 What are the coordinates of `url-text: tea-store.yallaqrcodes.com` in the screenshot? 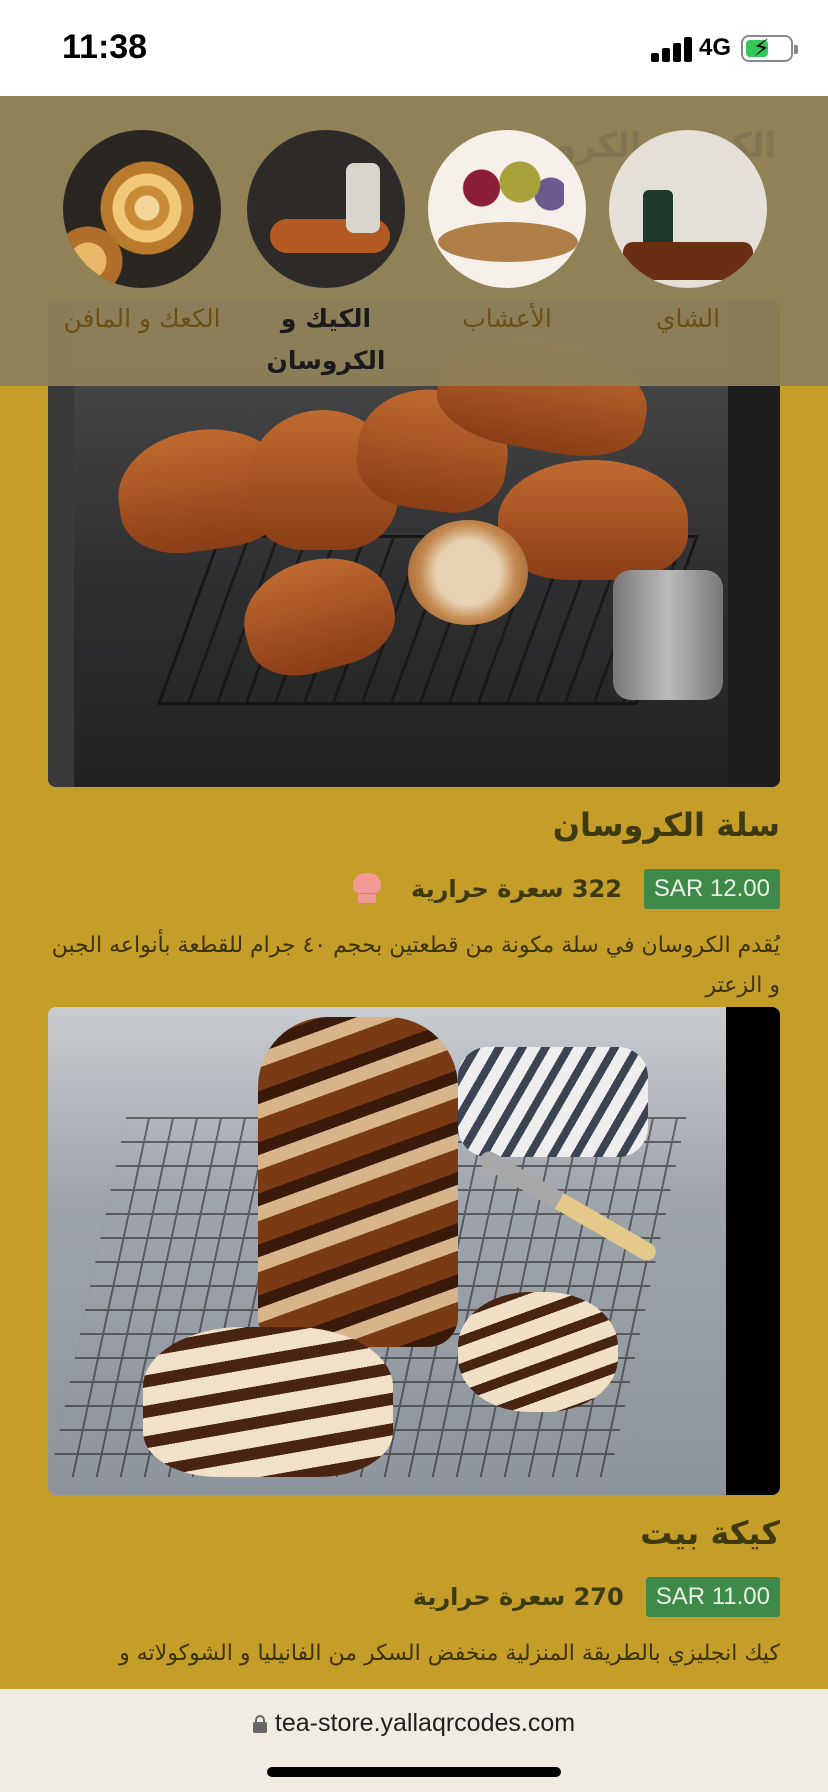 It's located at (425, 1723).